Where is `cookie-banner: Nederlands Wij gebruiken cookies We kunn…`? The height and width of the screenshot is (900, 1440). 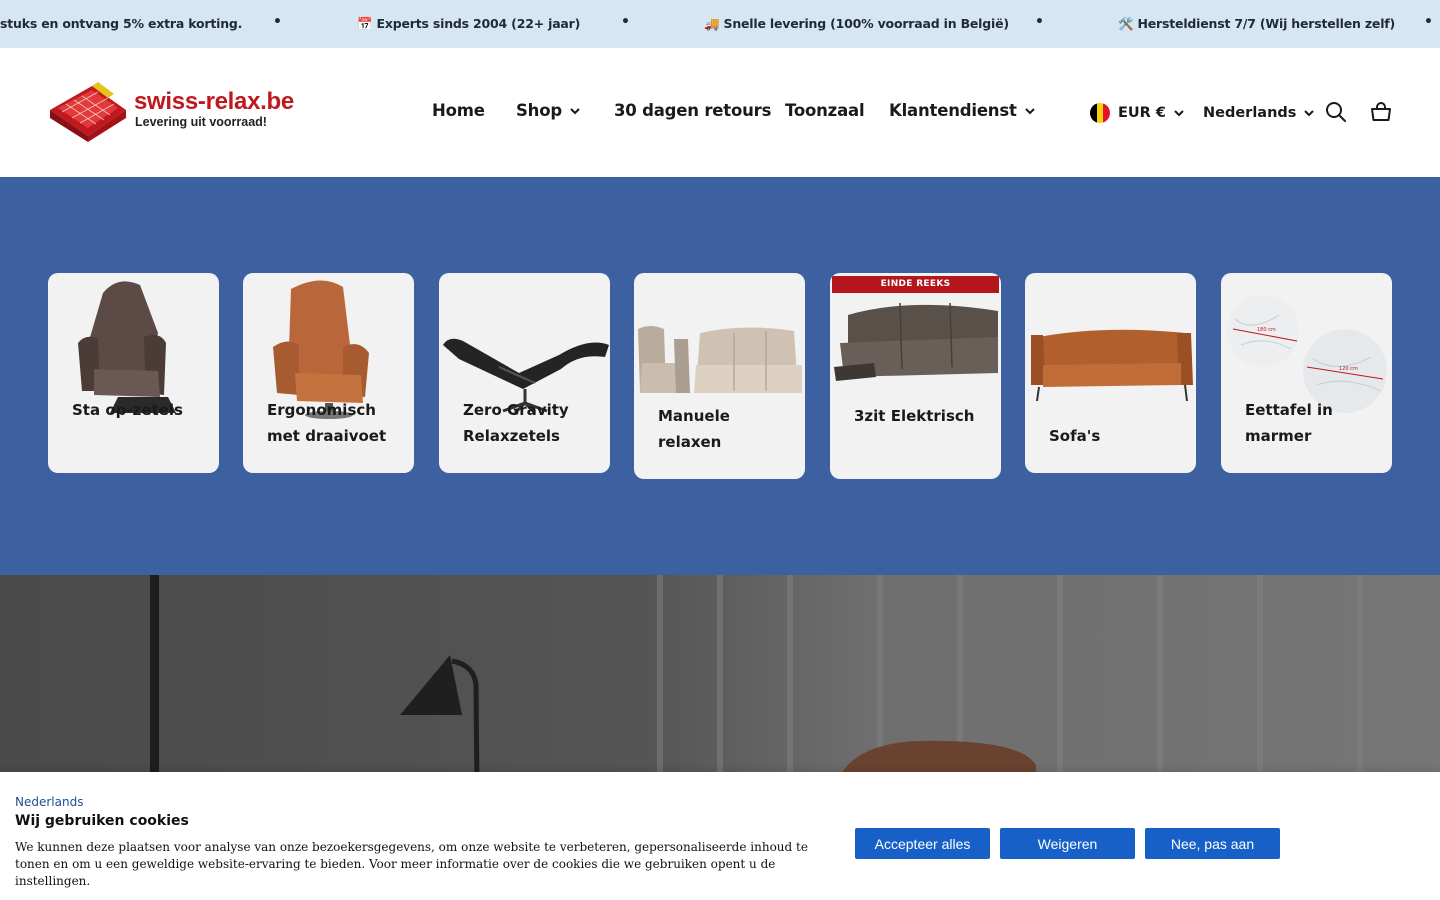 cookie-banner: Nederlands Wij gebruiken cookies We kunn… is located at coordinates (720, 836).